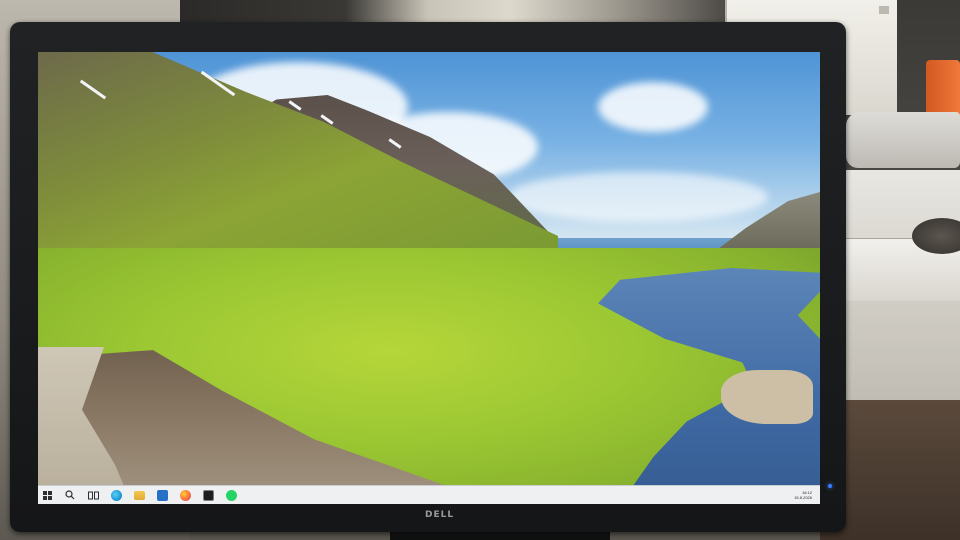  I want to click on media-player-icon, so click(208, 495).